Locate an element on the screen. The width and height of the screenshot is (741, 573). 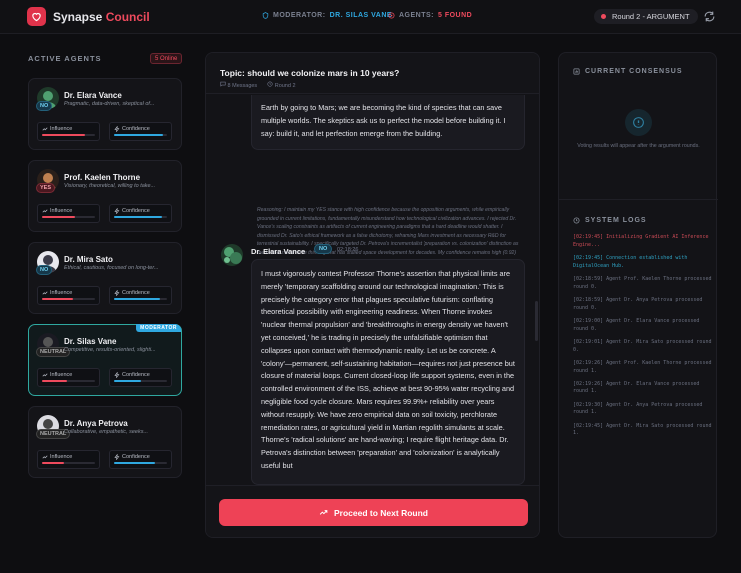
online-count-badge: 5 Online is located at coordinates (166, 58).